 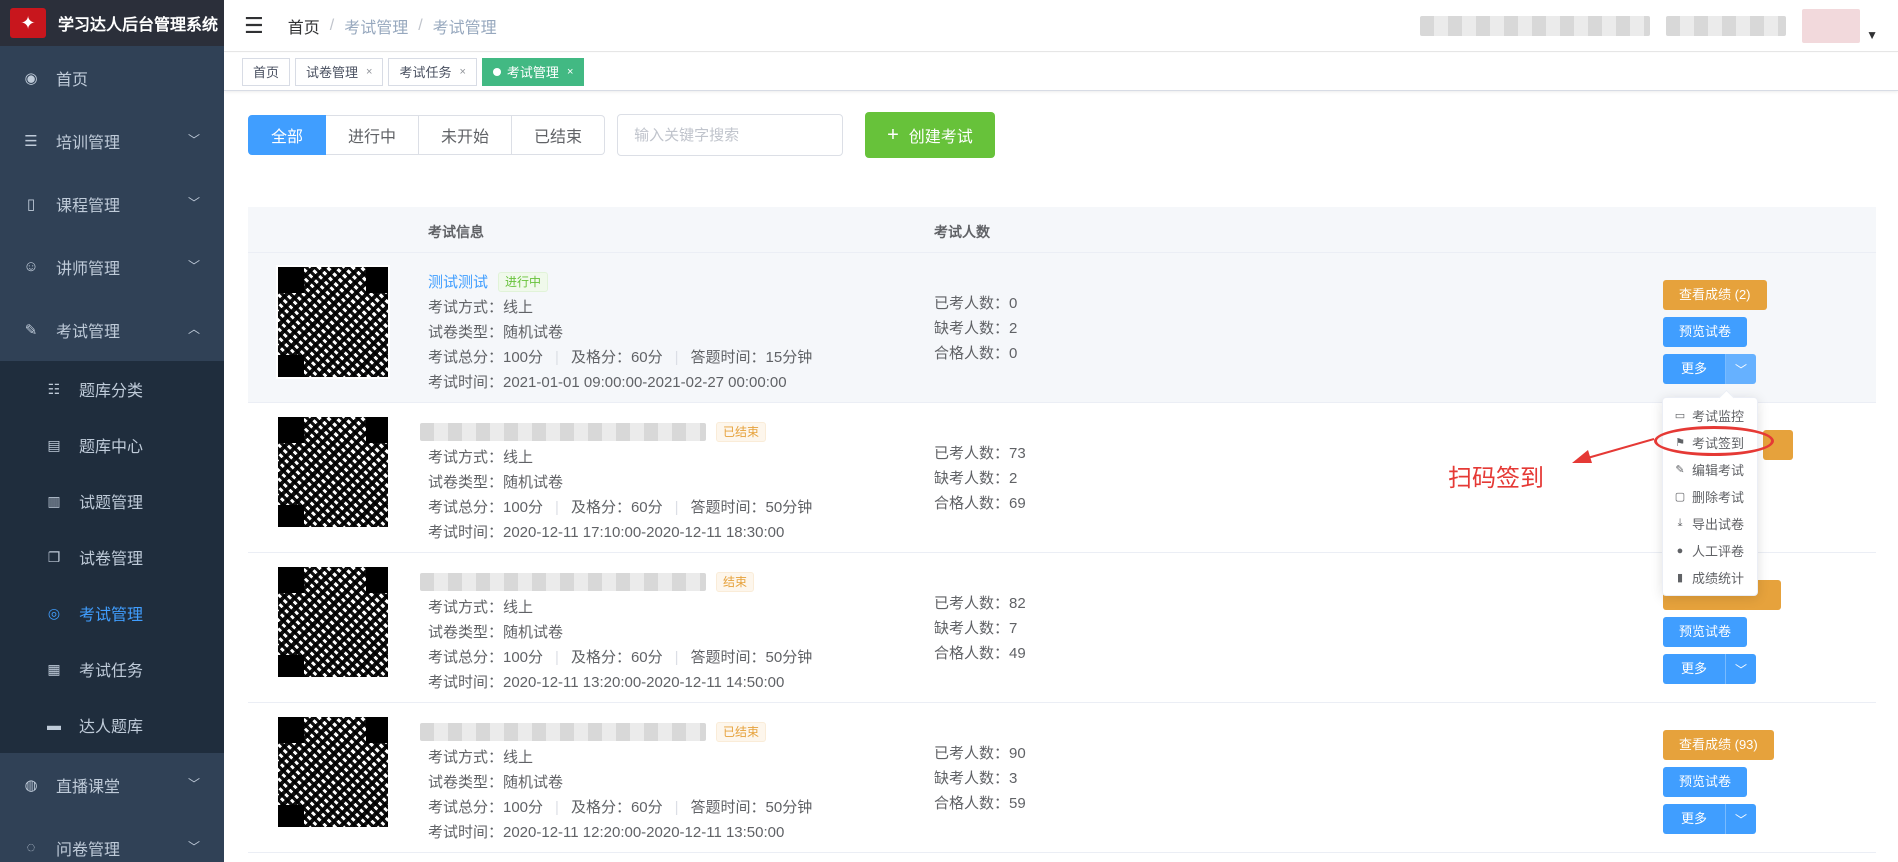 I want to click on hamburger-icon: ☰, so click(x=254, y=26).